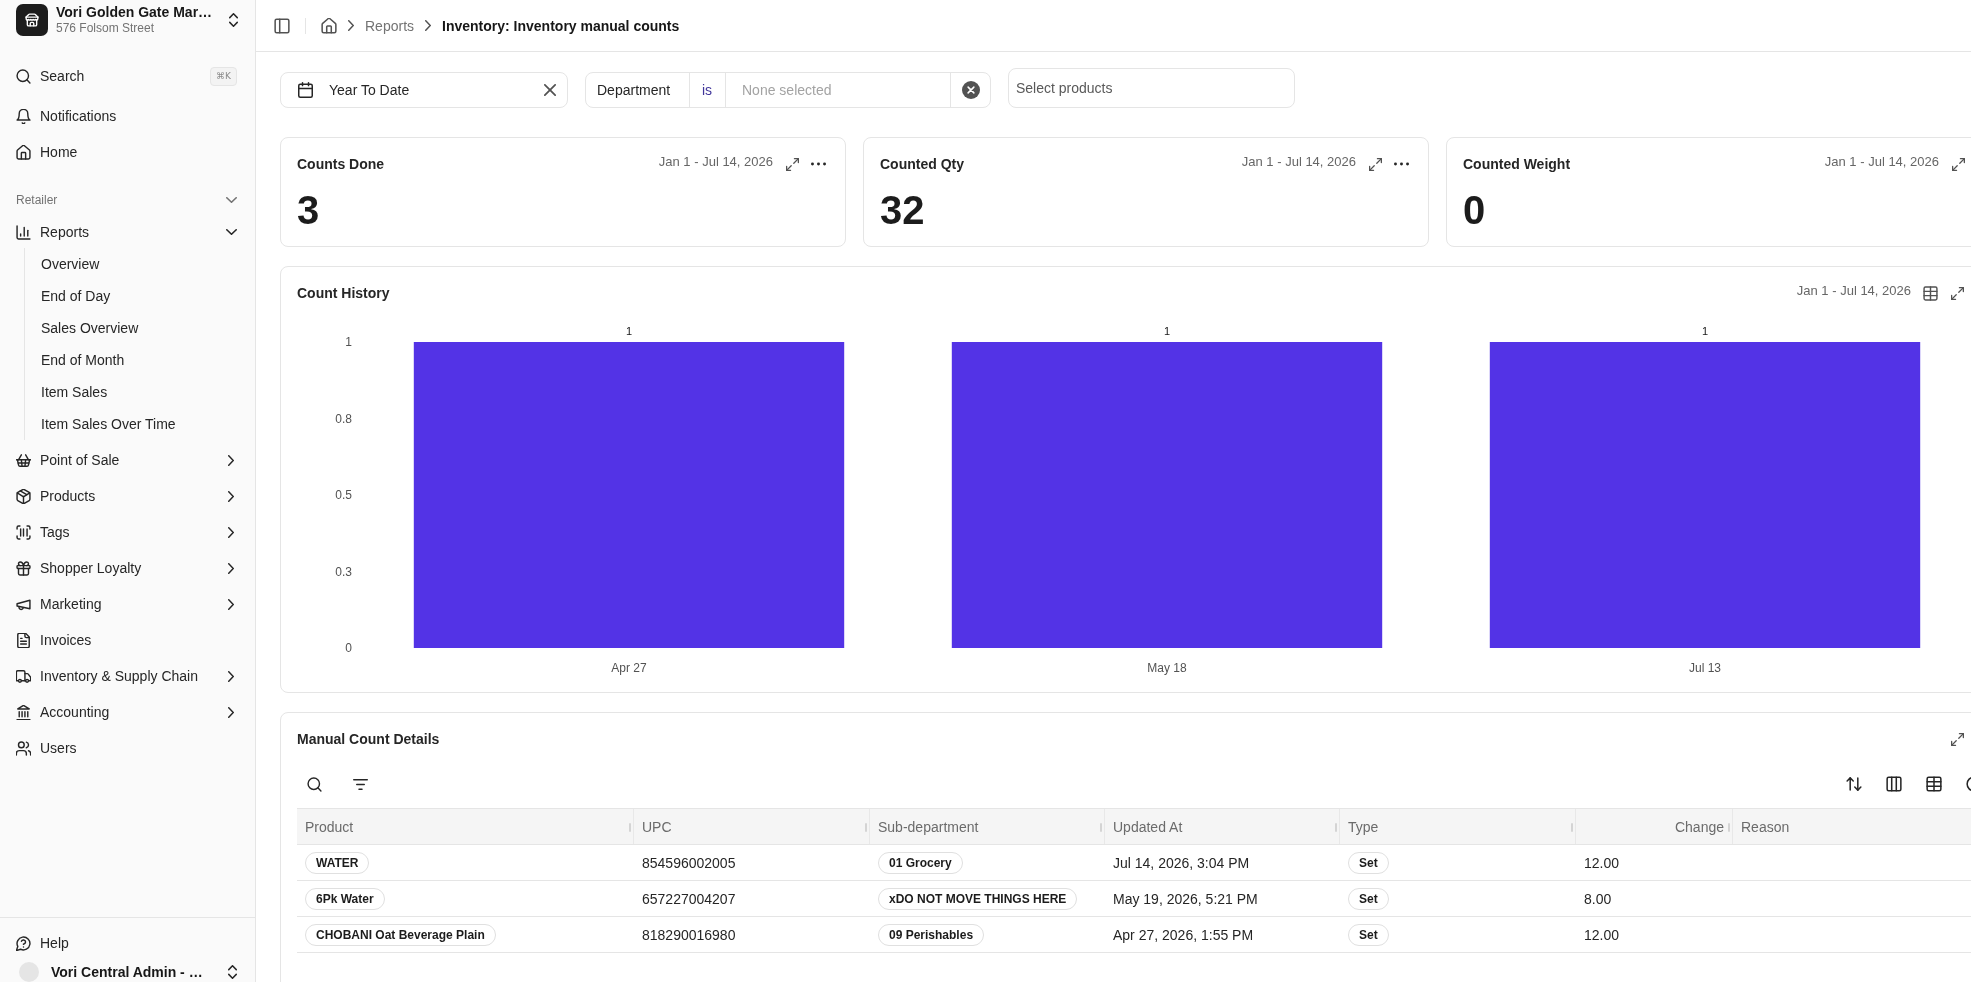 This screenshot has height=982, width=1971. What do you see at coordinates (424, 90) in the screenshot?
I see `date-range-filter: Year To Date` at bounding box center [424, 90].